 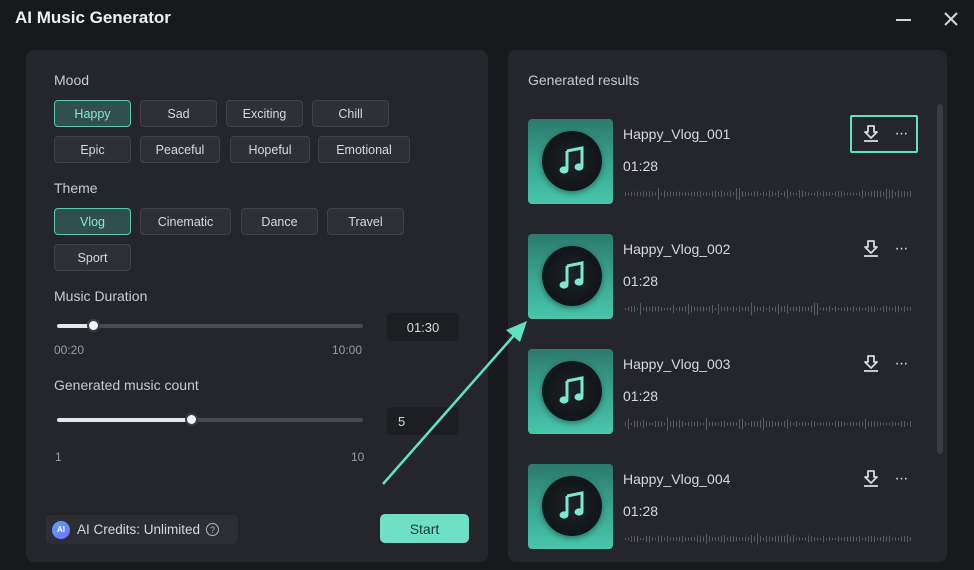 I want to click on result-name: Happy_Vlog_003, so click(x=677, y=364).